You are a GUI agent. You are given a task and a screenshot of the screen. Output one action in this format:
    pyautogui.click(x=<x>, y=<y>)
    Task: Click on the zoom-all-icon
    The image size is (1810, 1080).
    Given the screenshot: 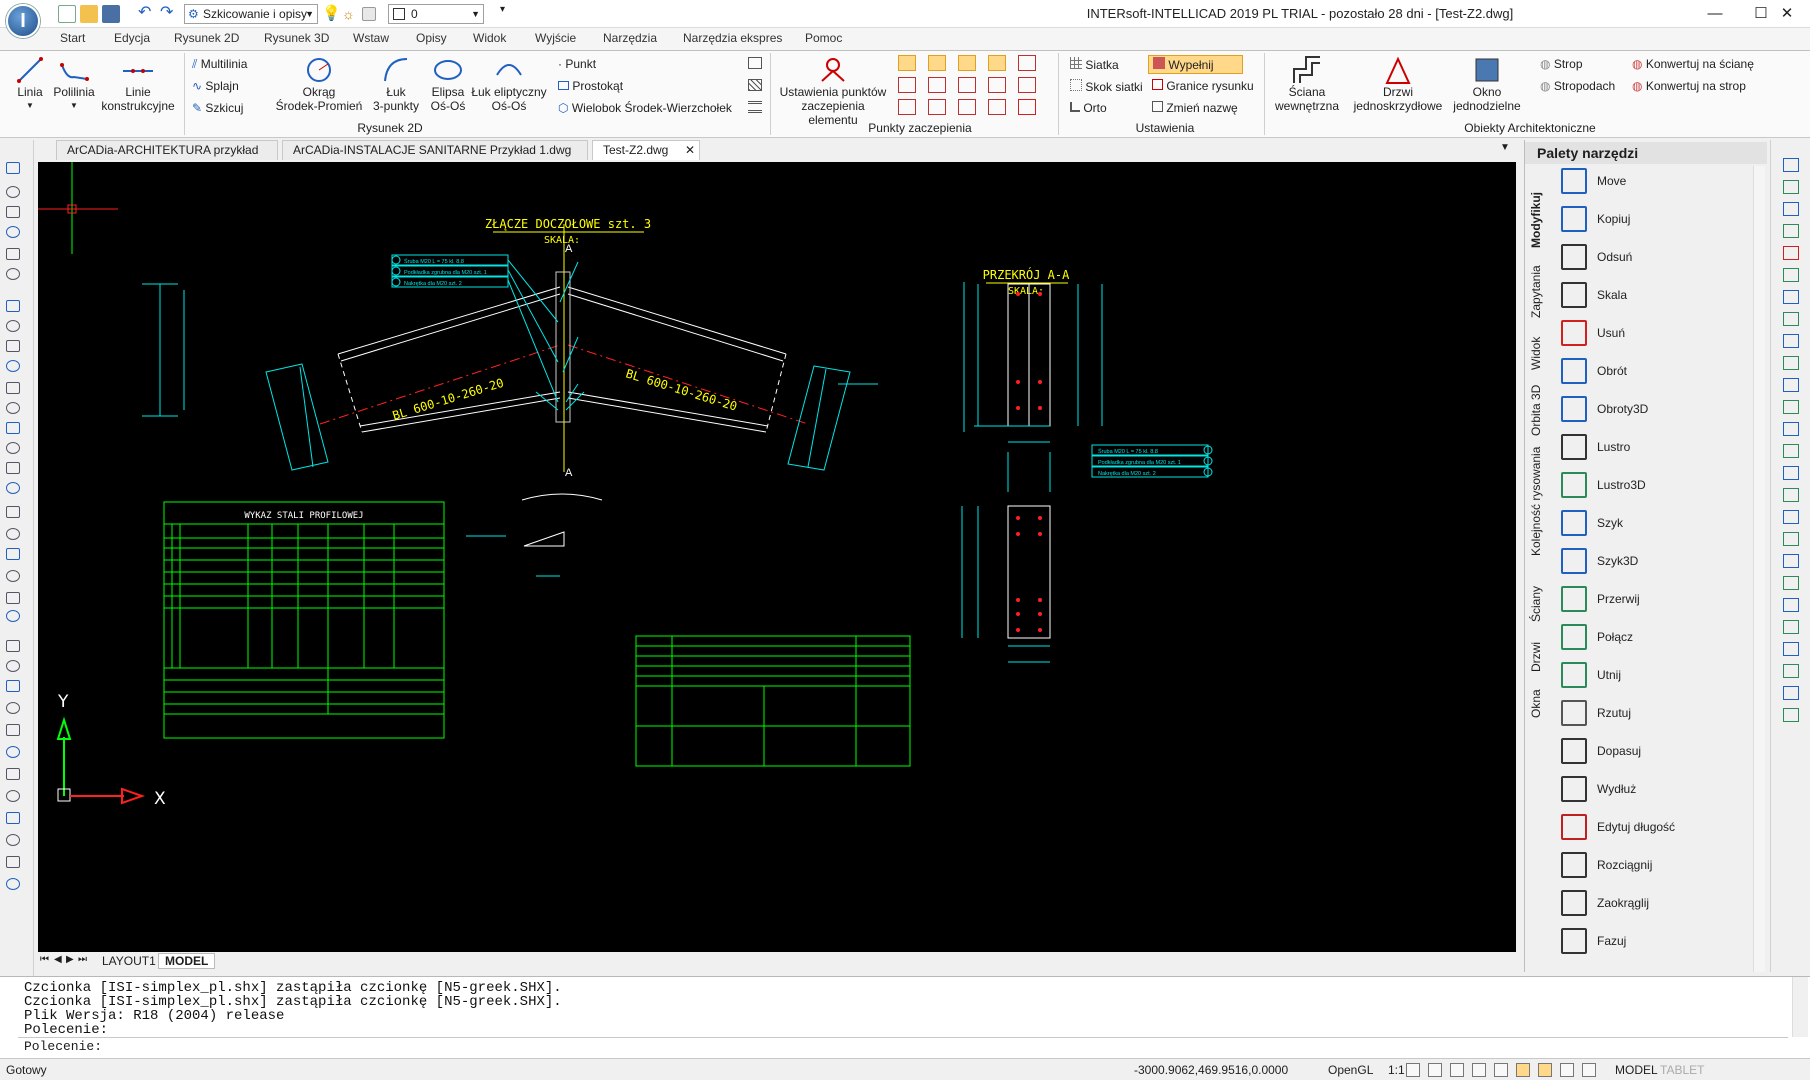 What is the action you would take?
    pyautogui.click(x=13, y=840)
    